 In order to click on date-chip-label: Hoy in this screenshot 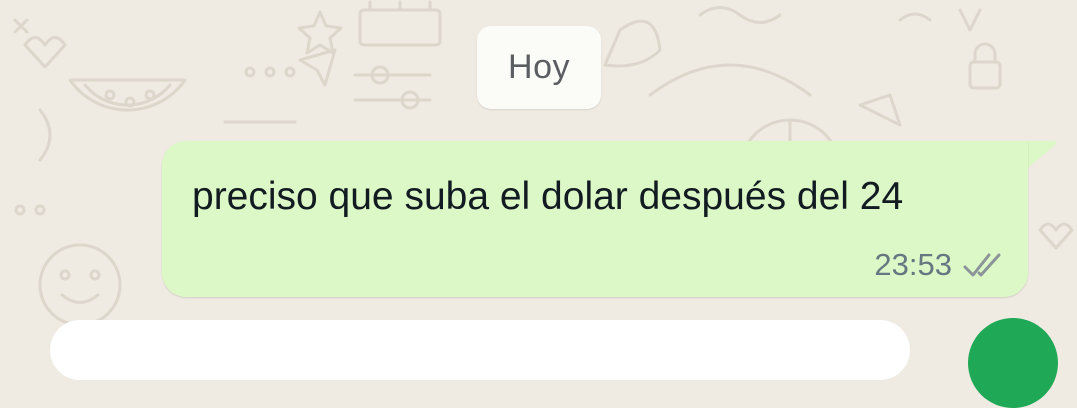, I will do `click(539, 67)`.